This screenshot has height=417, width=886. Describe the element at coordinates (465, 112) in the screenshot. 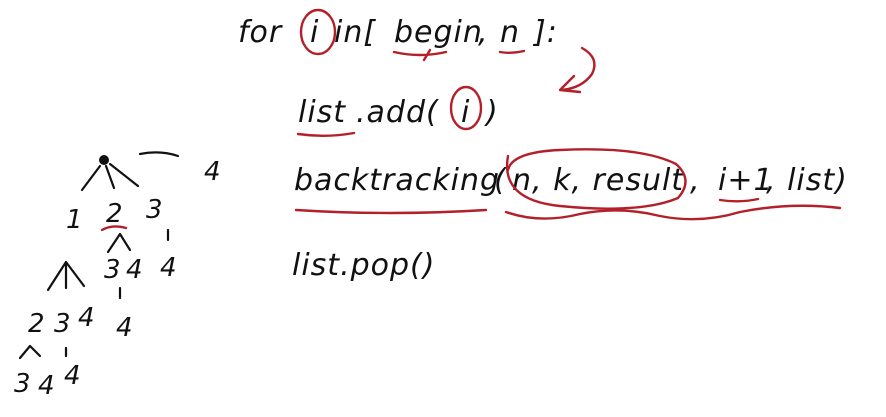

I see `code-add-arg: i` at that location.